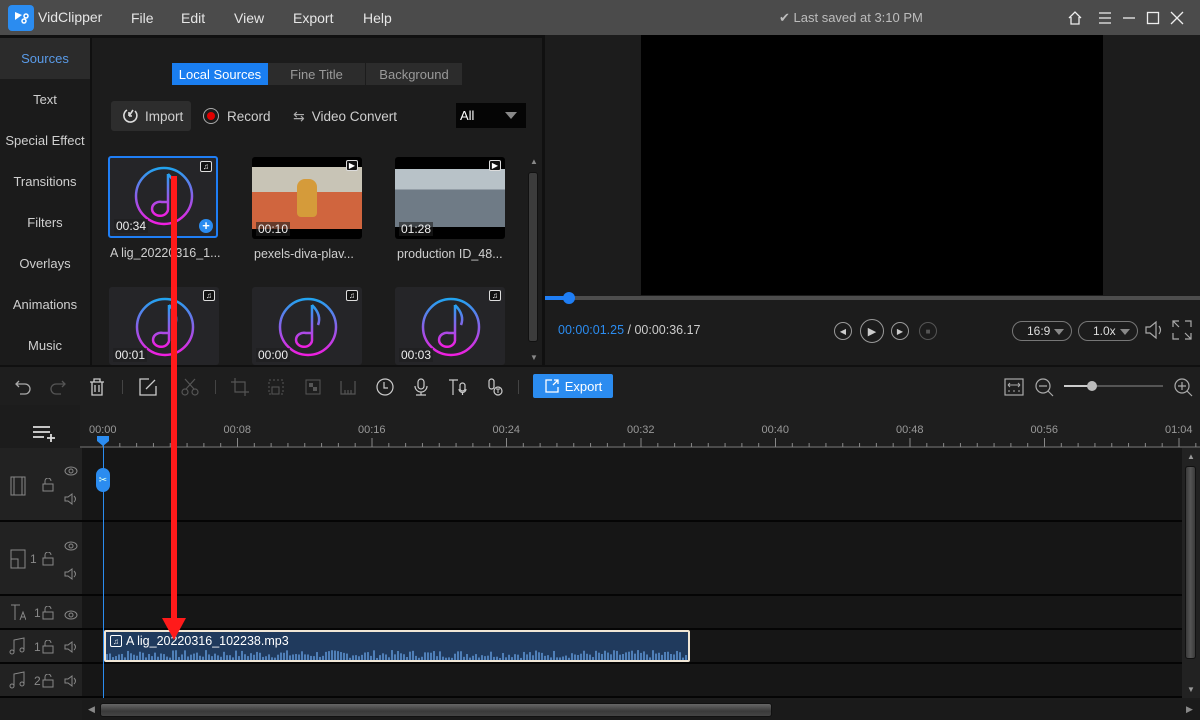 Image resolution: width=1200 pixels, height=720 pixels. Describe the element at coordinates (1108, 331) in the screenshot. I see `speed-select: 1.0x` at that location.